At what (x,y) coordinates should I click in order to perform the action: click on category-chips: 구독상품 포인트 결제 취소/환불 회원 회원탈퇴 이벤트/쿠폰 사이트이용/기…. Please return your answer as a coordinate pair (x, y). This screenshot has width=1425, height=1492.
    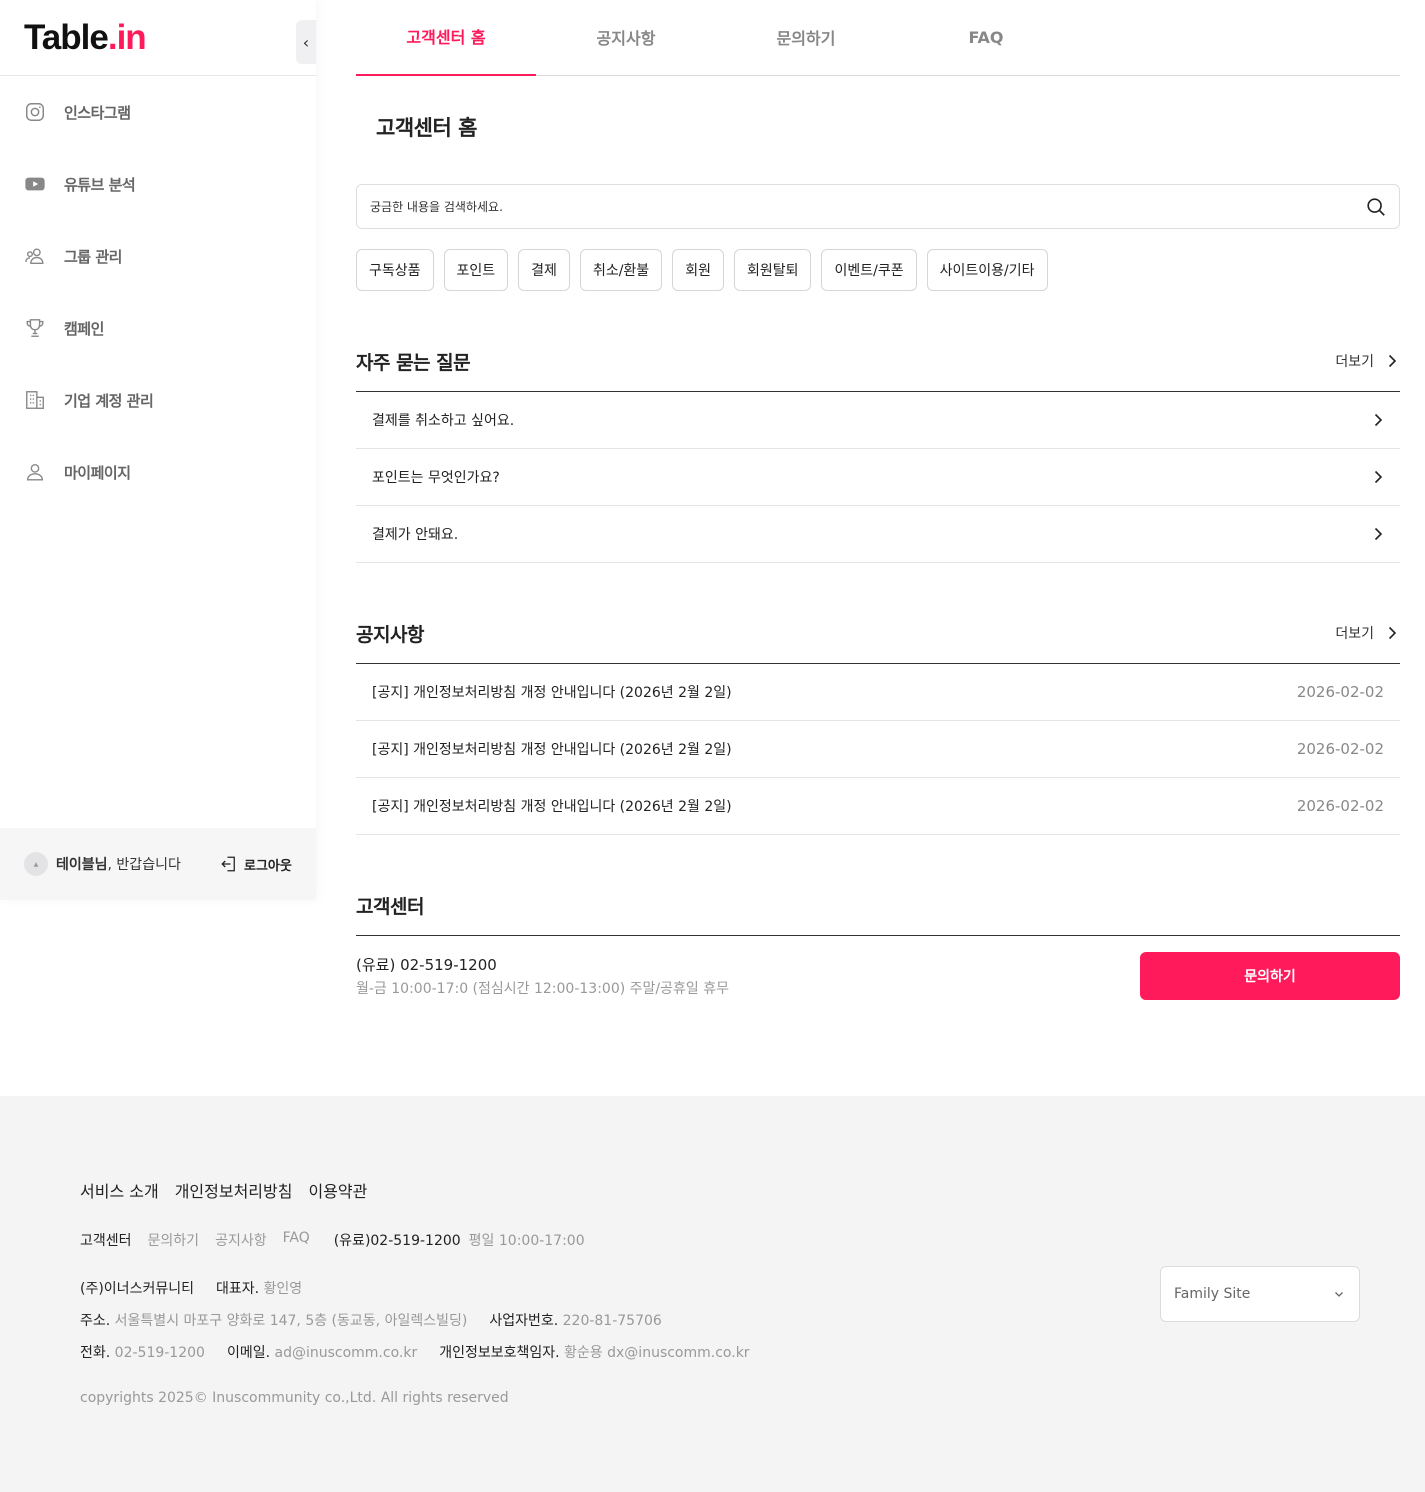
    Looking at the image, I should click on (707, 270).